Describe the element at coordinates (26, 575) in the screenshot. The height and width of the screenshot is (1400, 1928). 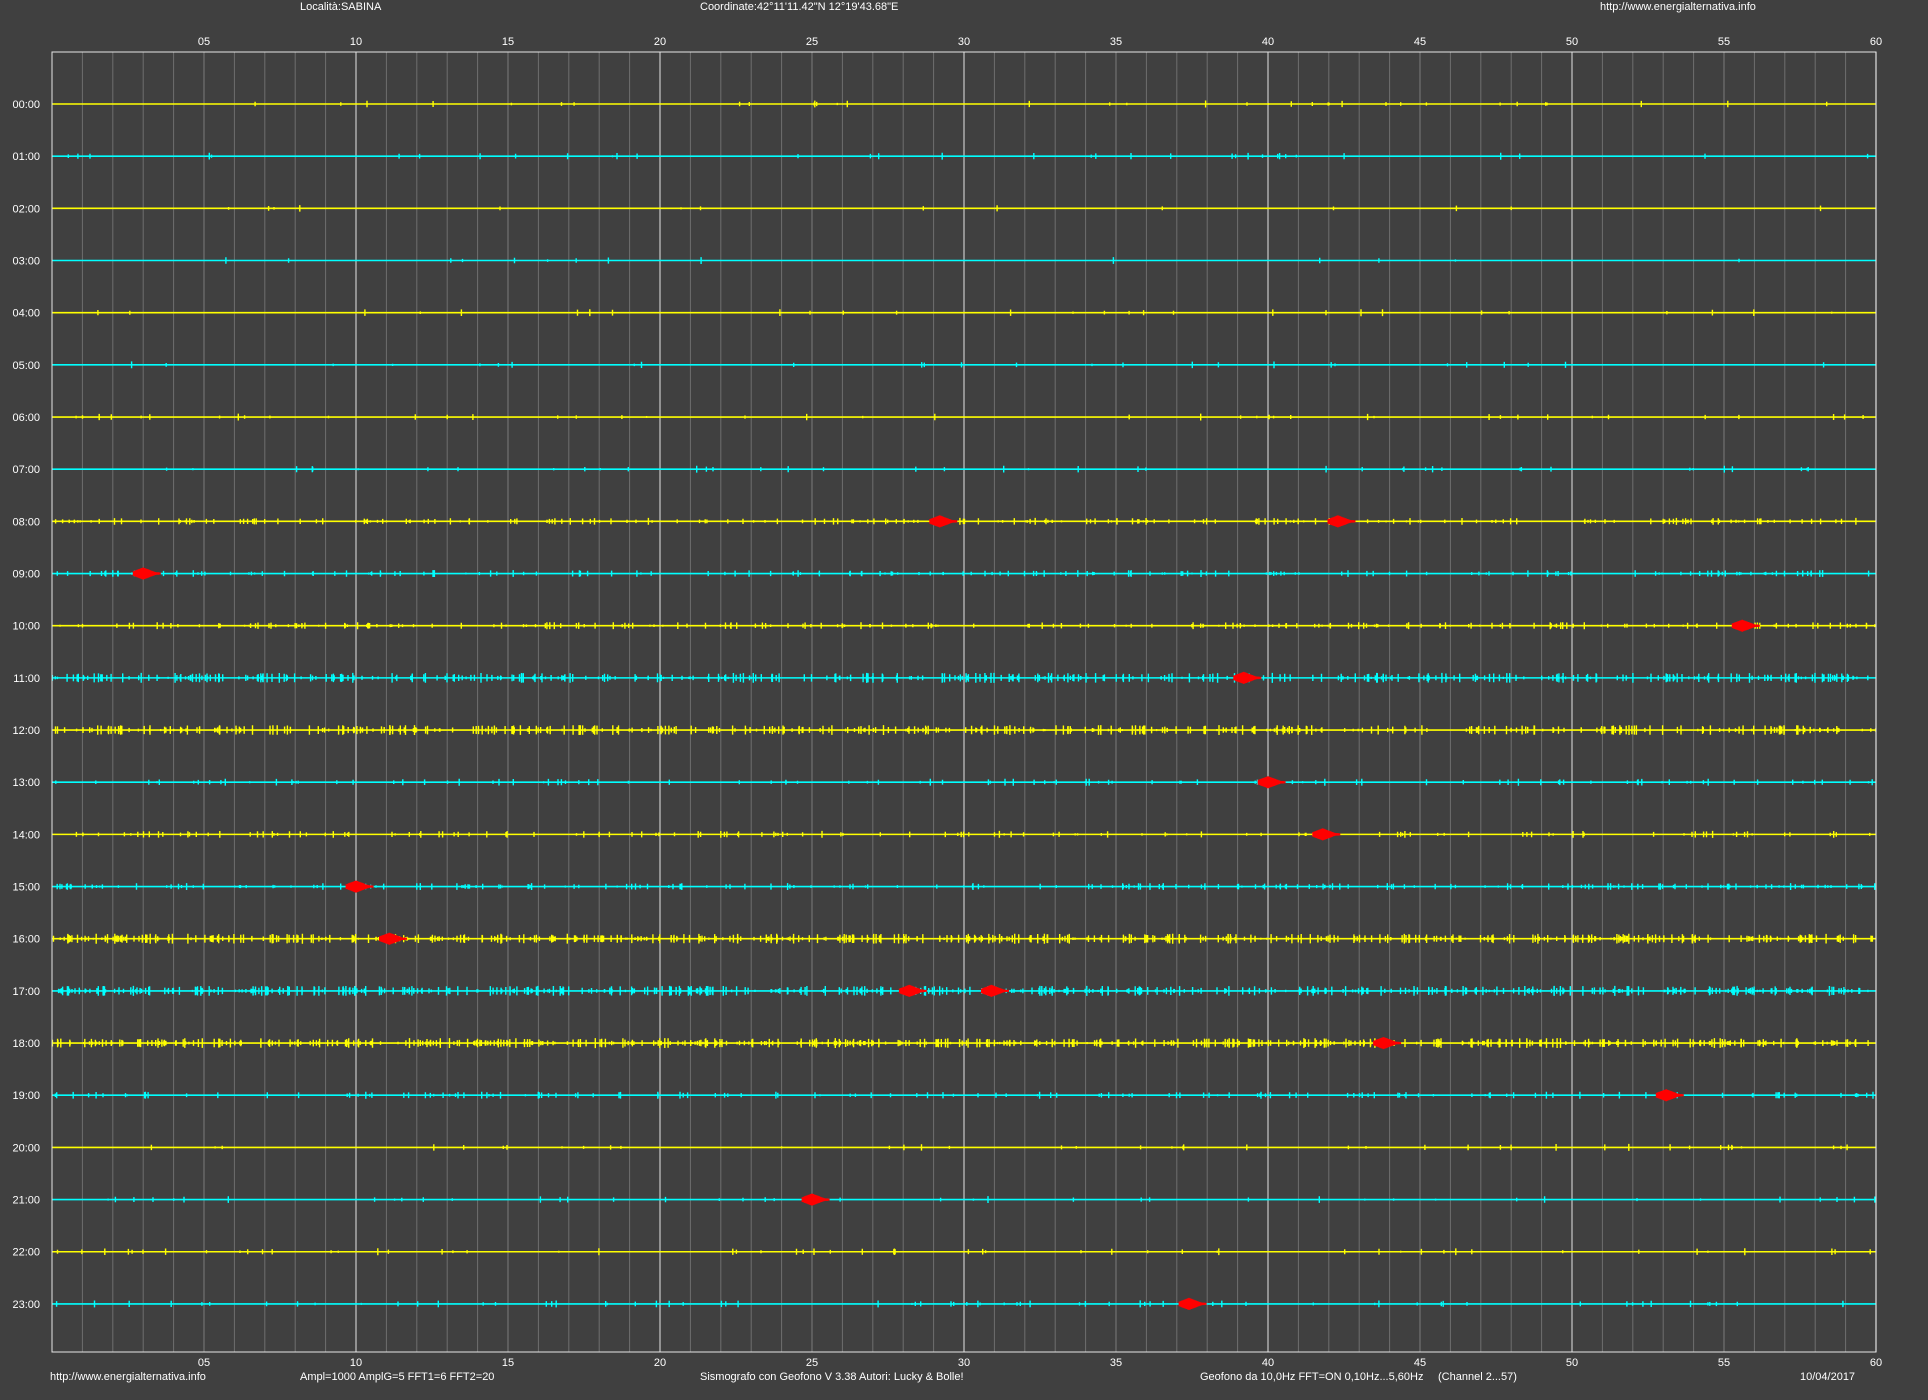
I see `hour-label: 09:00` at that location.